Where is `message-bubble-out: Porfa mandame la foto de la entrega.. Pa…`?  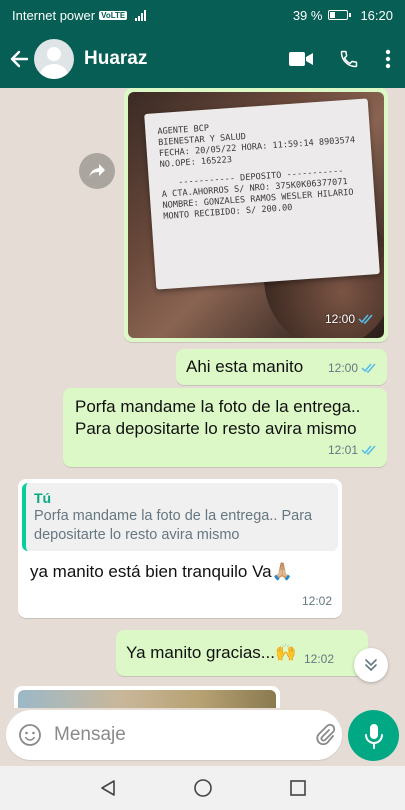
message-bubble-out: Porfa mandame la foto de la entrega.. Pa… is located at coordinates (225, 427).